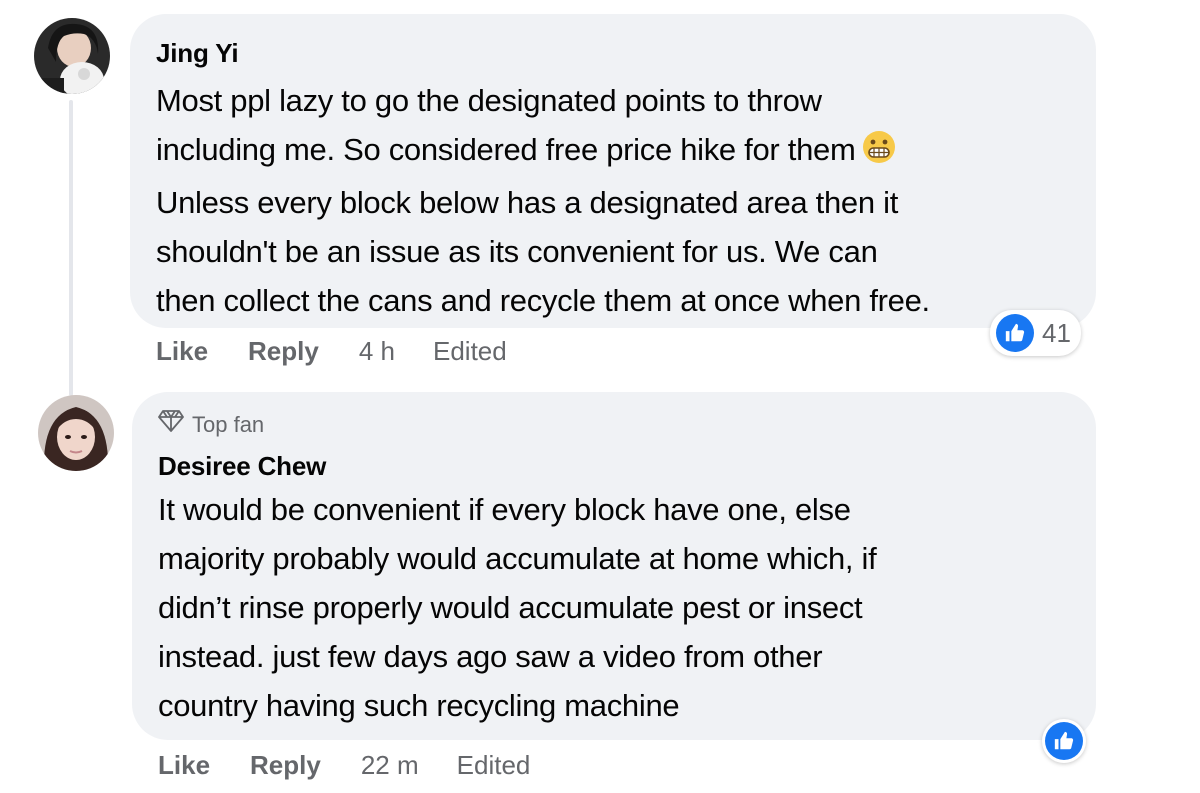  What do you see at coordinates (350, 351) in the screenshot?
I see `comment-actions: Like Reply 4 h Edited` at bounding box center [350, 351].